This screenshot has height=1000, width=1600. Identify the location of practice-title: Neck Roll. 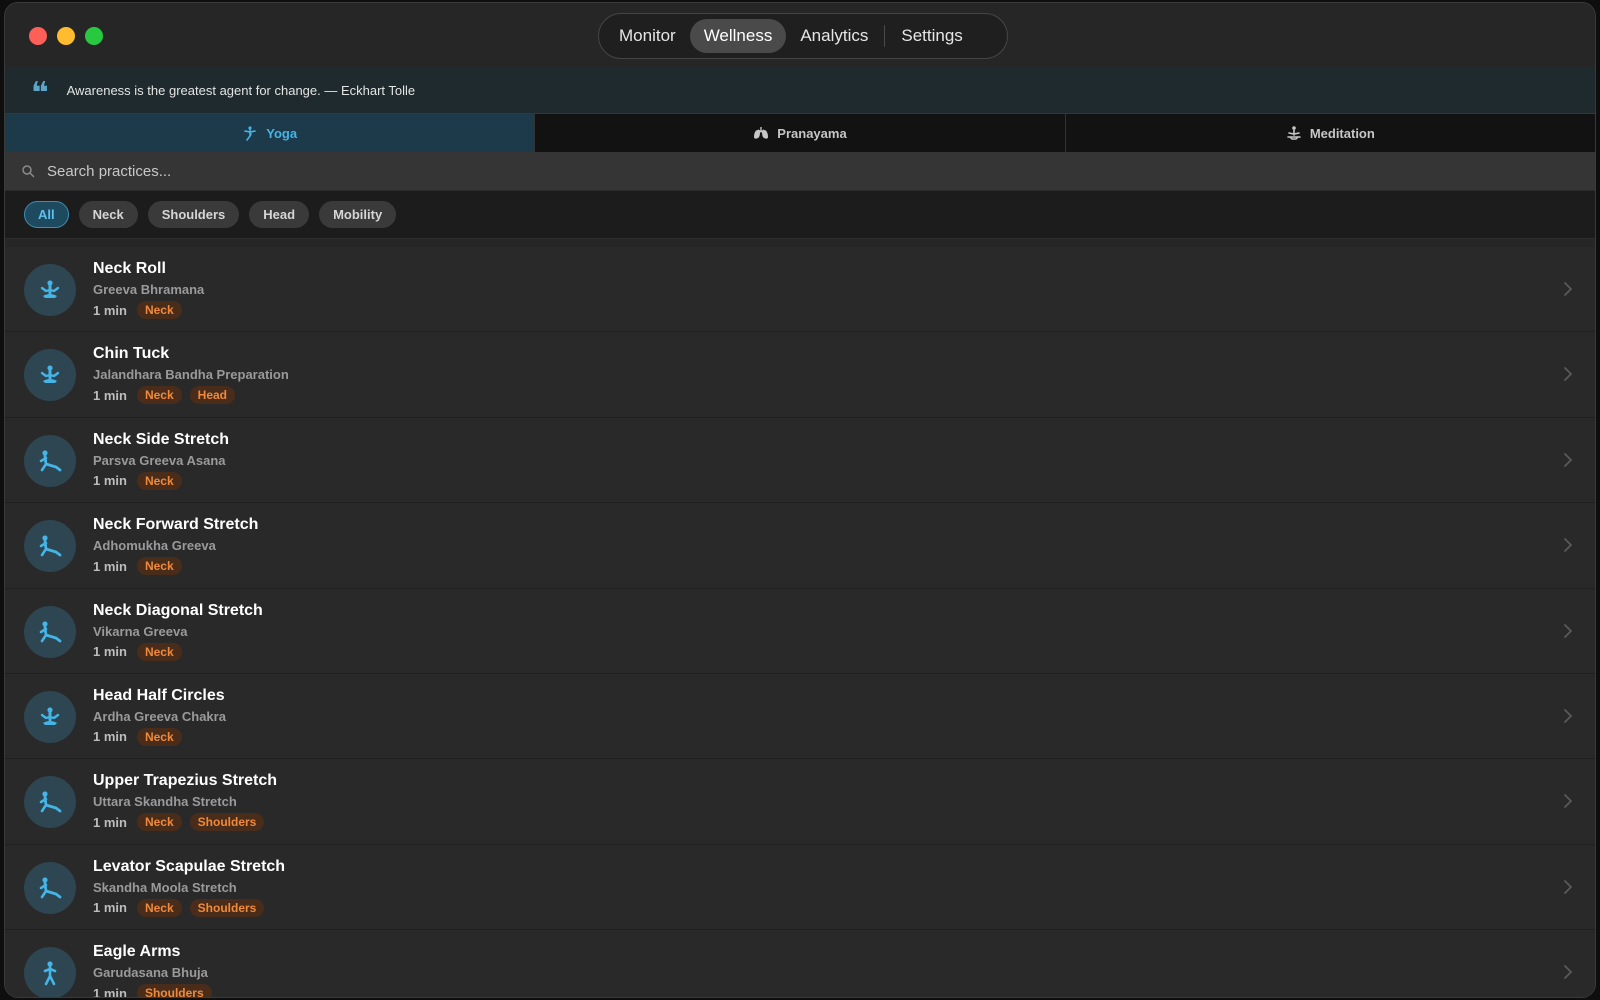
(129, 268).